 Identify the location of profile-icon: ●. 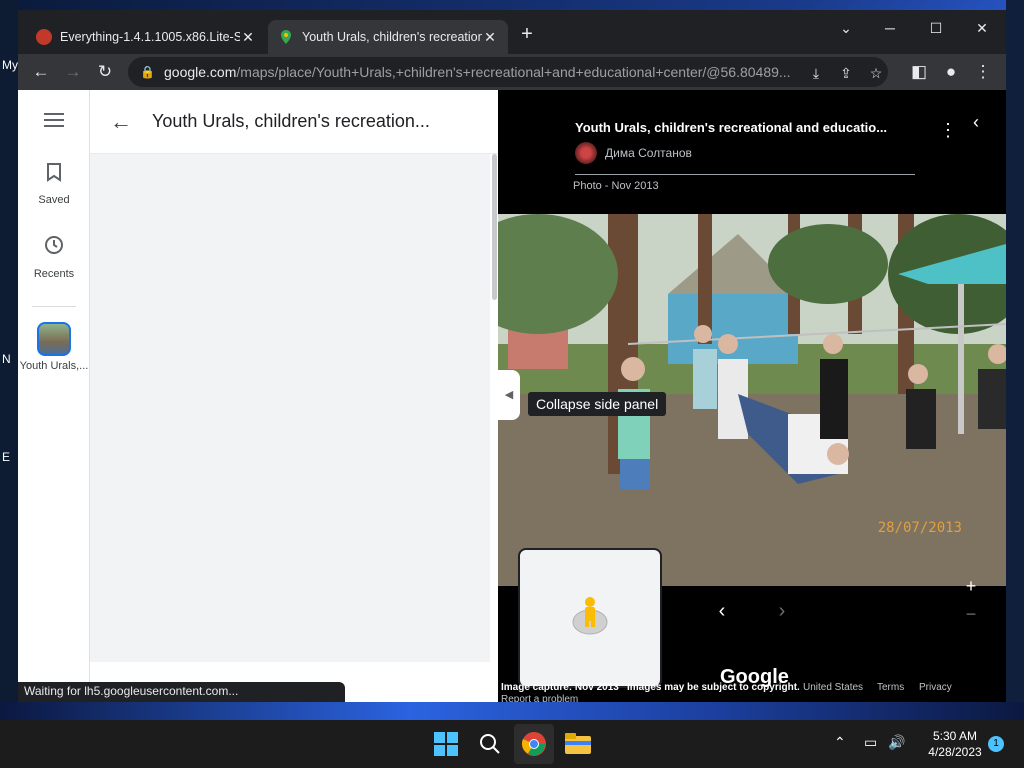
(951, 72).